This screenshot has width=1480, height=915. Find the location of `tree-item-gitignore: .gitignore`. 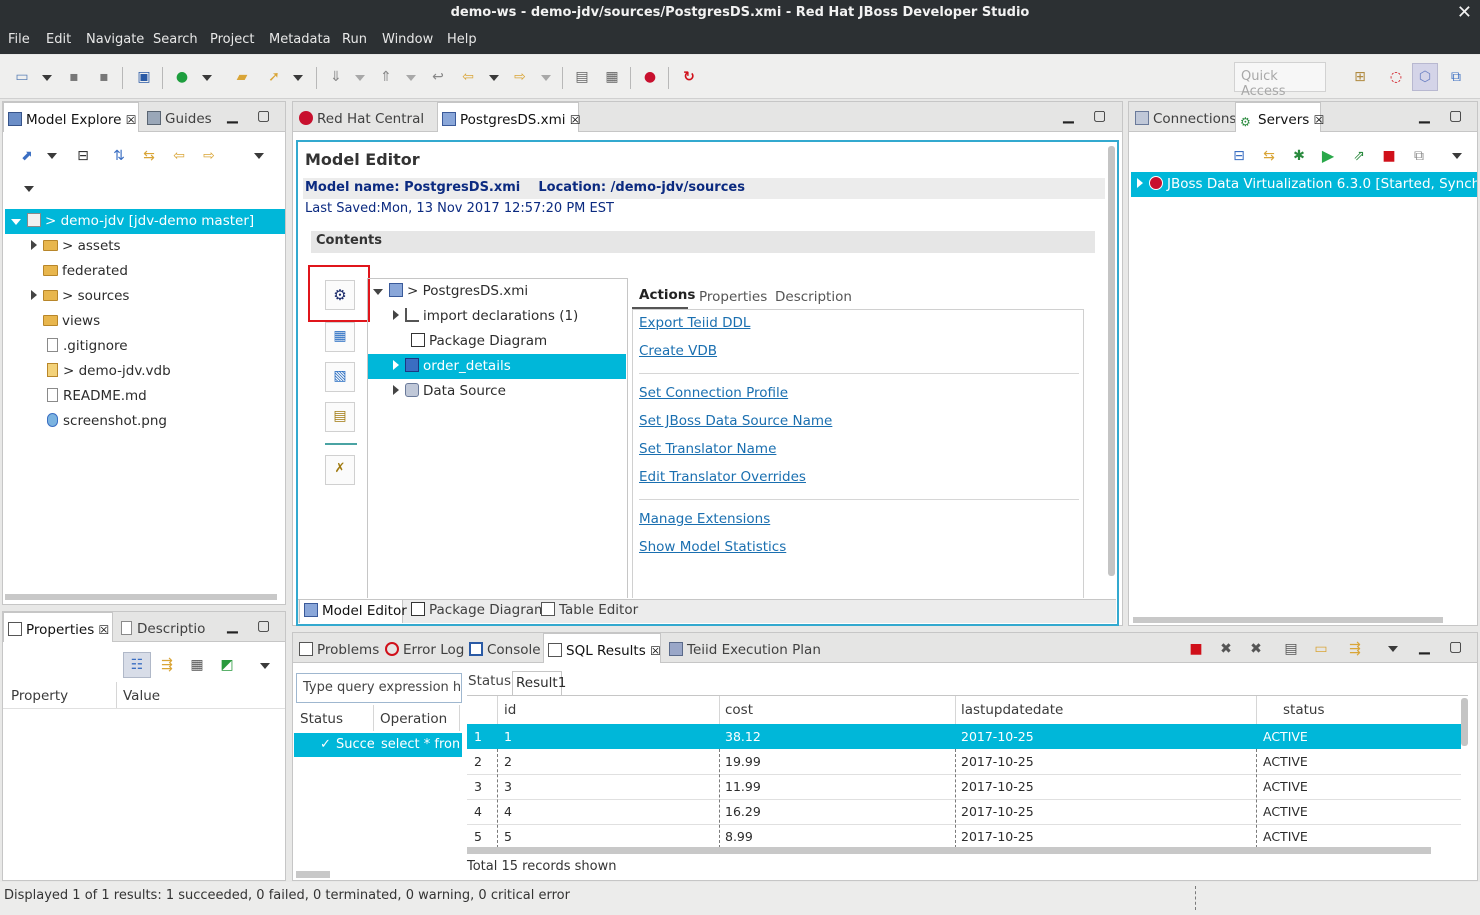

tree-item-gitignore: .gitignore is located at coordinates (87, 346).